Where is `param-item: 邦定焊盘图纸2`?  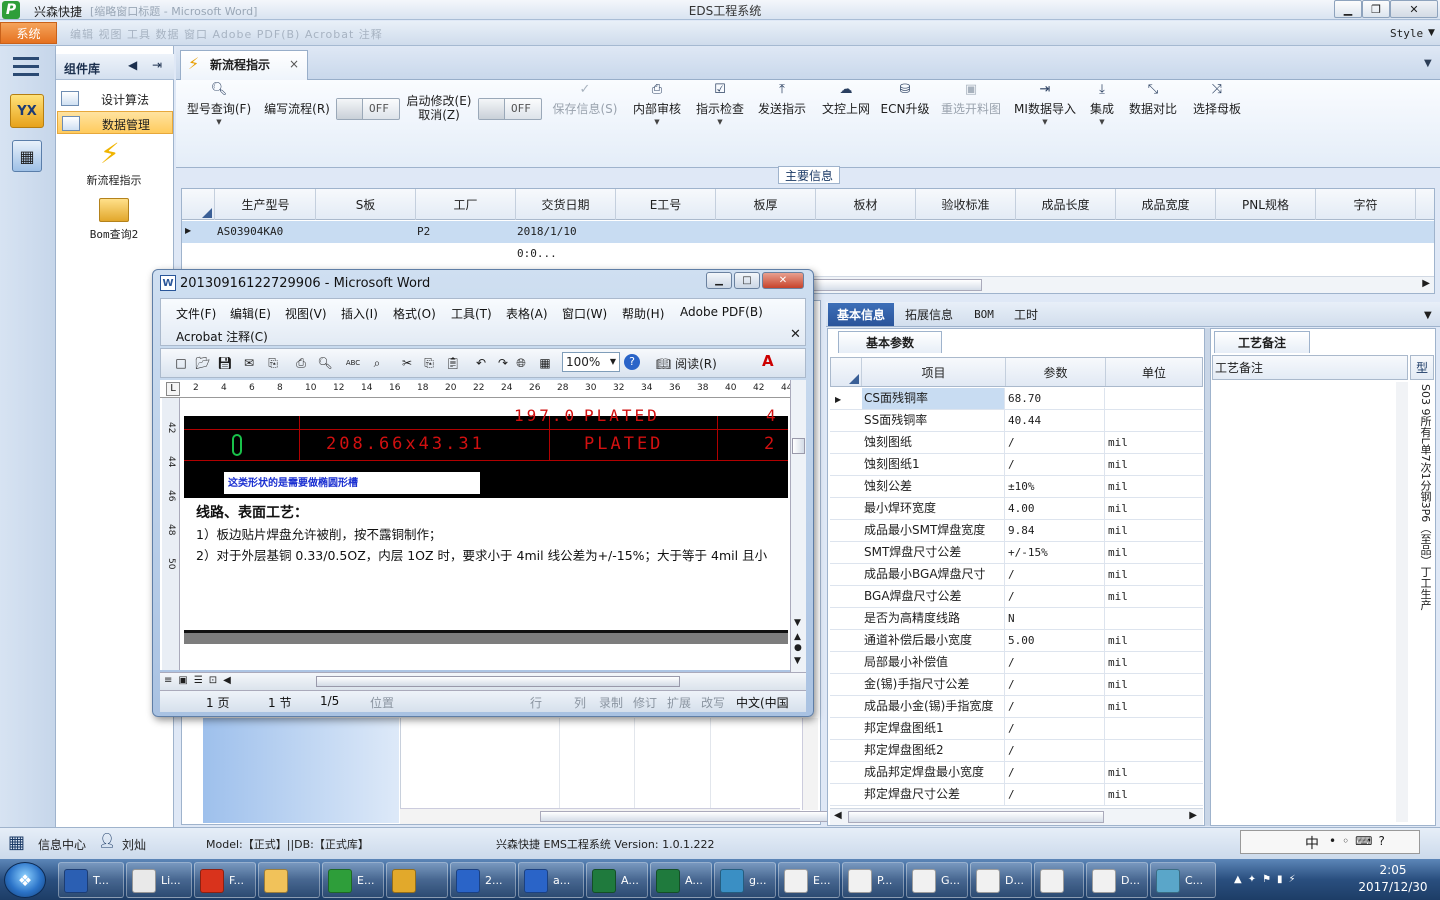
param-item: 邦定焊盘图纸2 is located at coordinates (933, 750).